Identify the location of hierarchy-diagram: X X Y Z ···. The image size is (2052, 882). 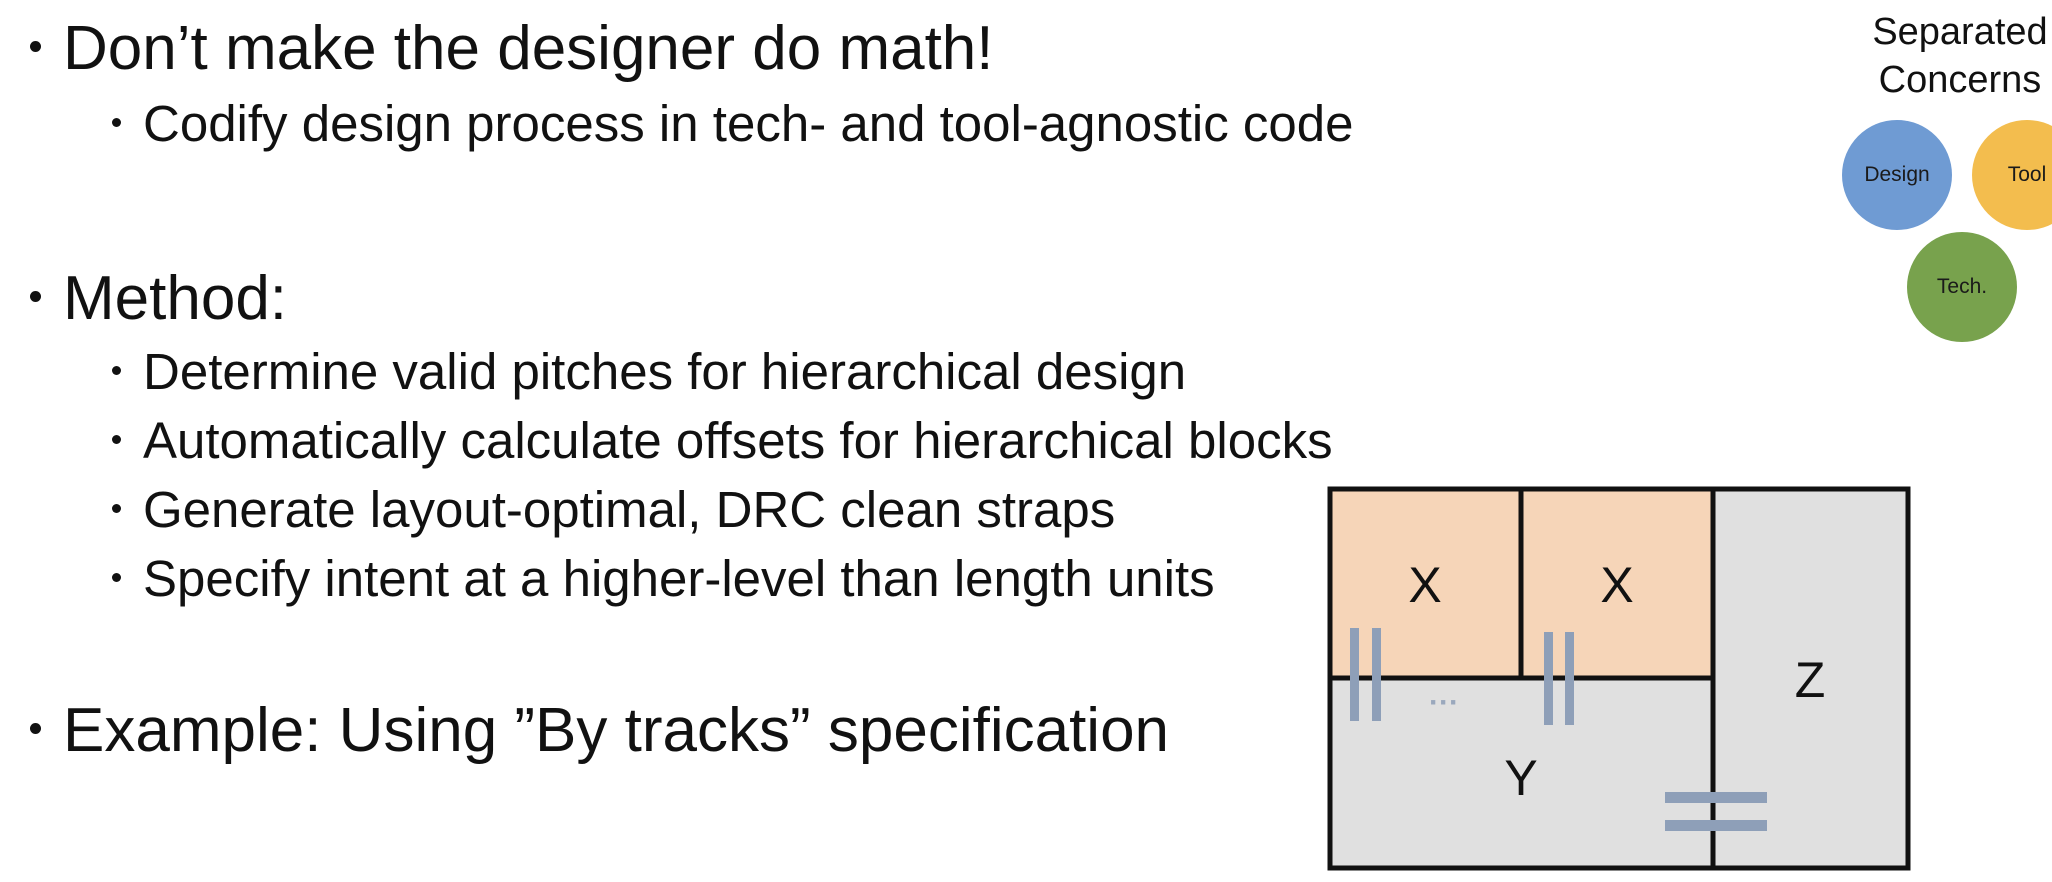
(1619, 678).